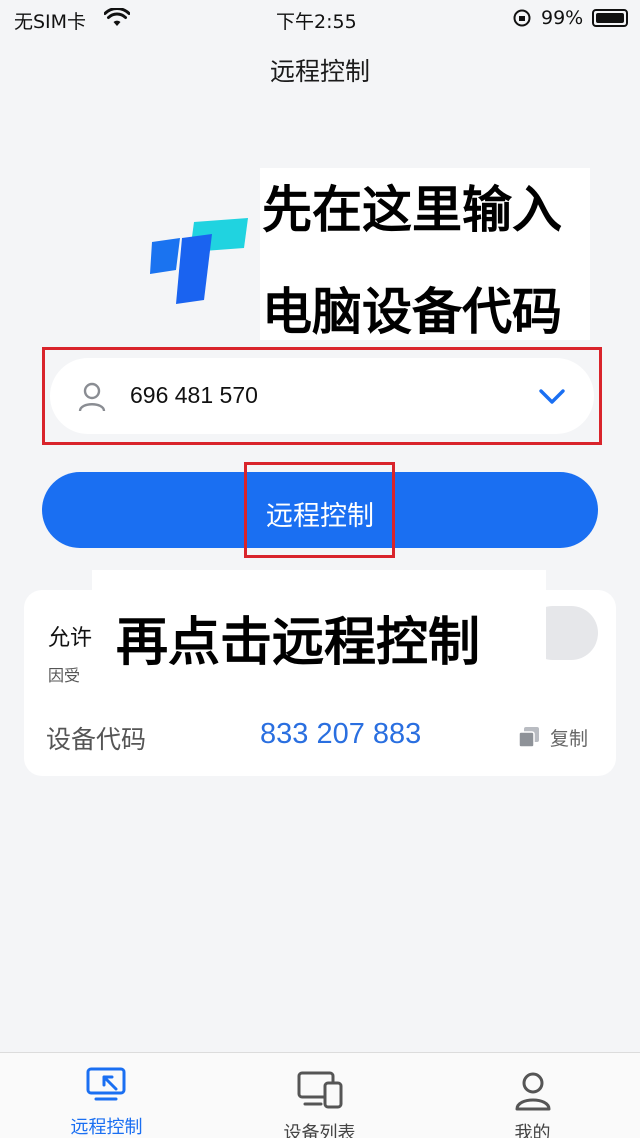 The image size is (640, 1138). Describe the element at coordinates (412, 312) in the screenshot. I see `annotation-line-2: 电脑设备代码` at that location.